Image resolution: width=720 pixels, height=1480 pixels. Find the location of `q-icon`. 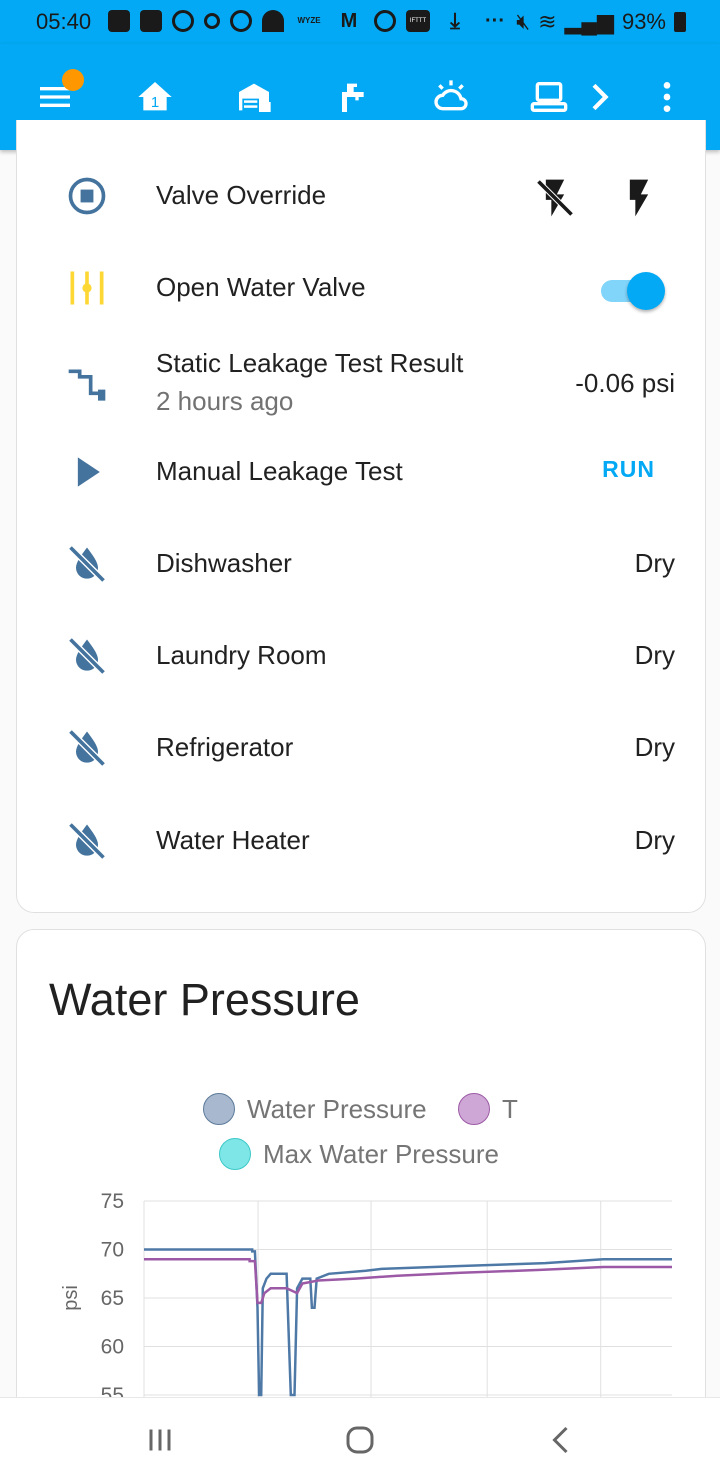

q-icon is located at coordinates (241, 21).